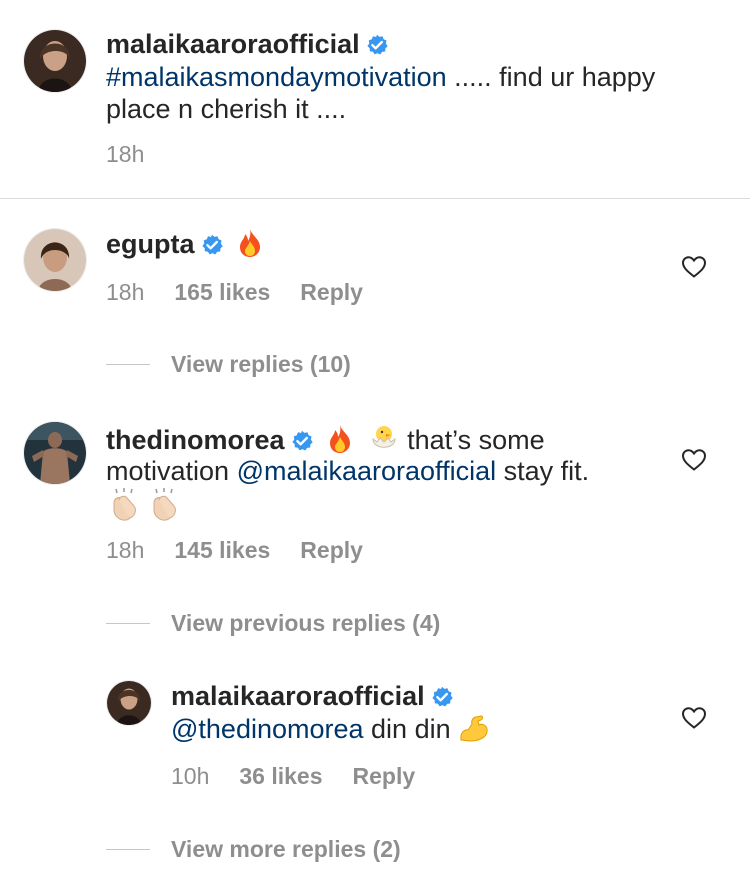  I want to click on username: thedinomorea, so click(195, 440).